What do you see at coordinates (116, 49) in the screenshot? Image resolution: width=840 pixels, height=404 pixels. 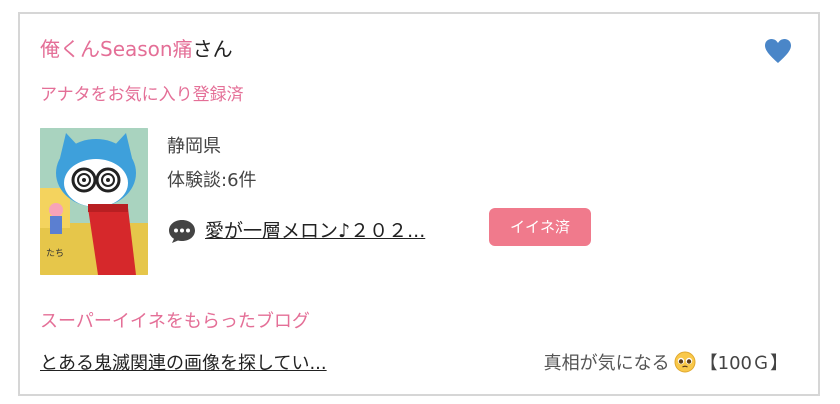 I see `user-name-link: 俺くんSeason痛` at bounding box center [116, 49].